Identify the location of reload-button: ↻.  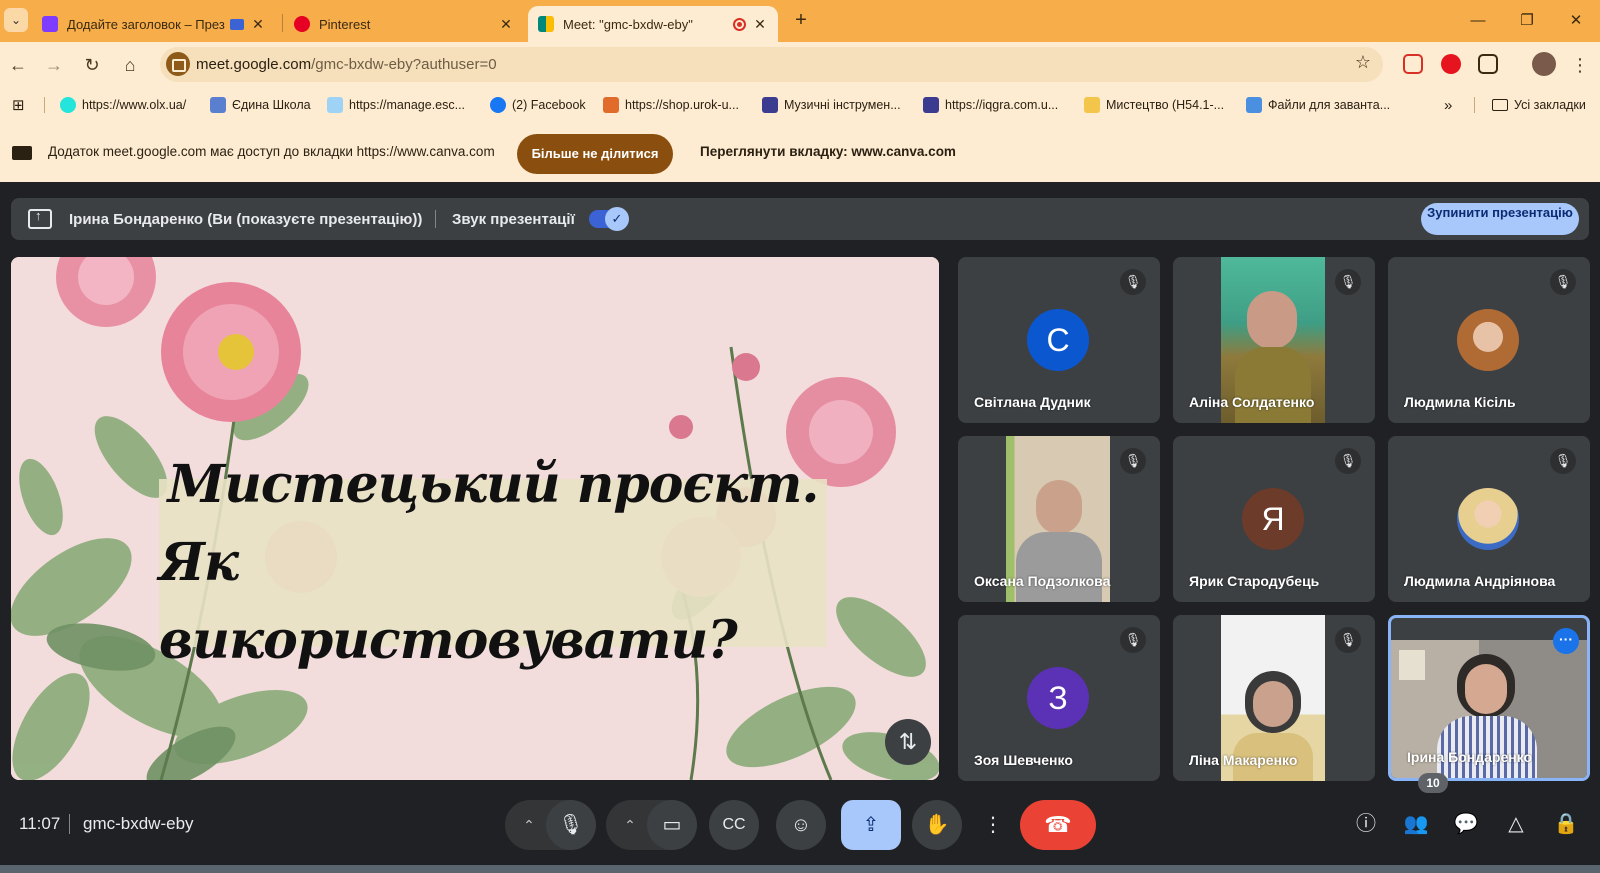
(92, 65).